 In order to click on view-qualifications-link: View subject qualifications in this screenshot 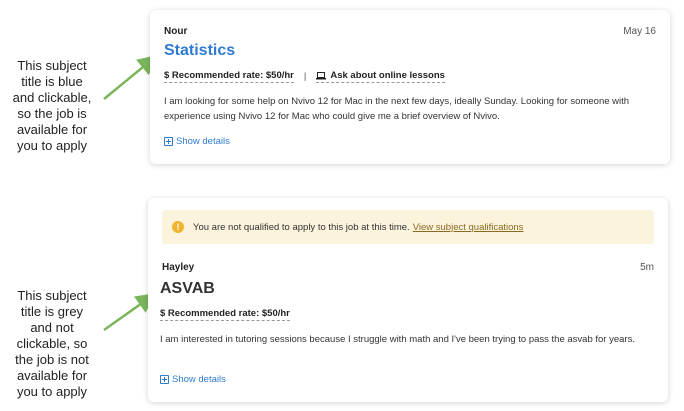, I will do `click(468, 227)`.